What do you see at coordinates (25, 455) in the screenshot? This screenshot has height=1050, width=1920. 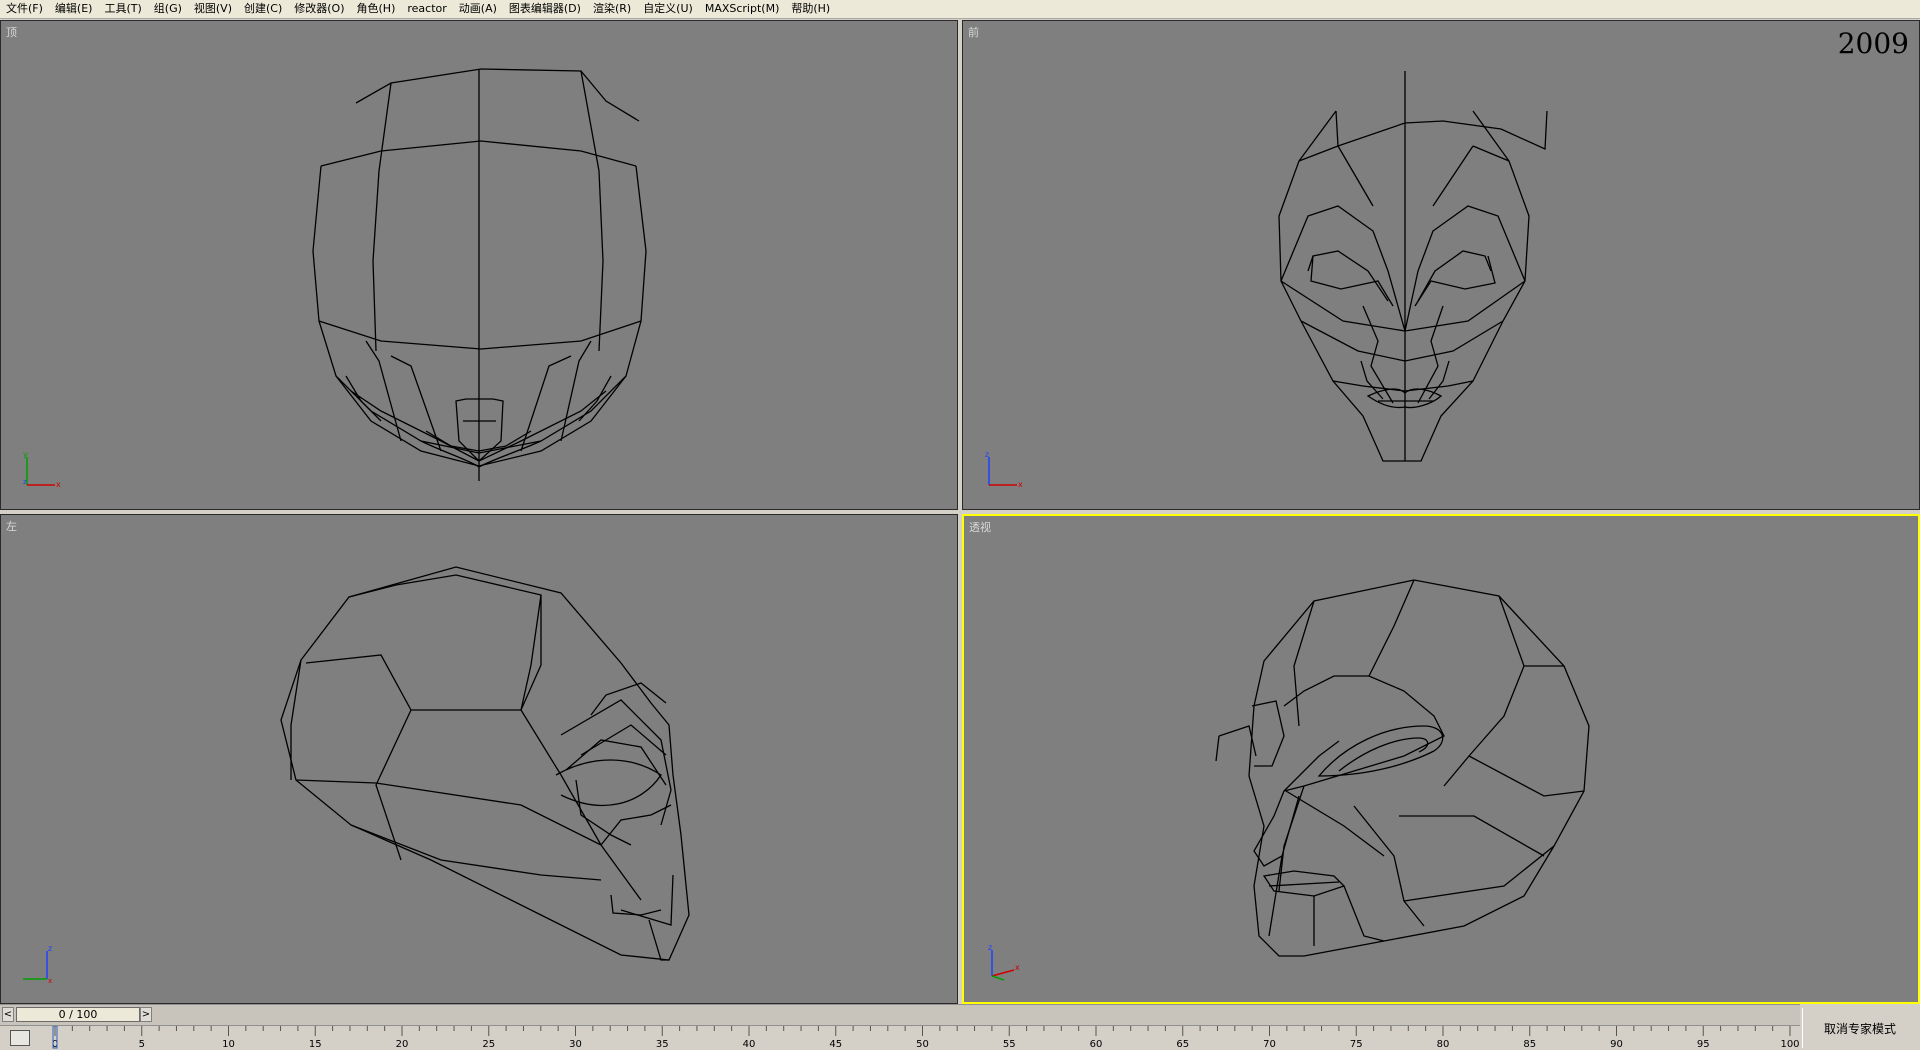 I see `axis-label-y: y` at bounding box center [25, 455].